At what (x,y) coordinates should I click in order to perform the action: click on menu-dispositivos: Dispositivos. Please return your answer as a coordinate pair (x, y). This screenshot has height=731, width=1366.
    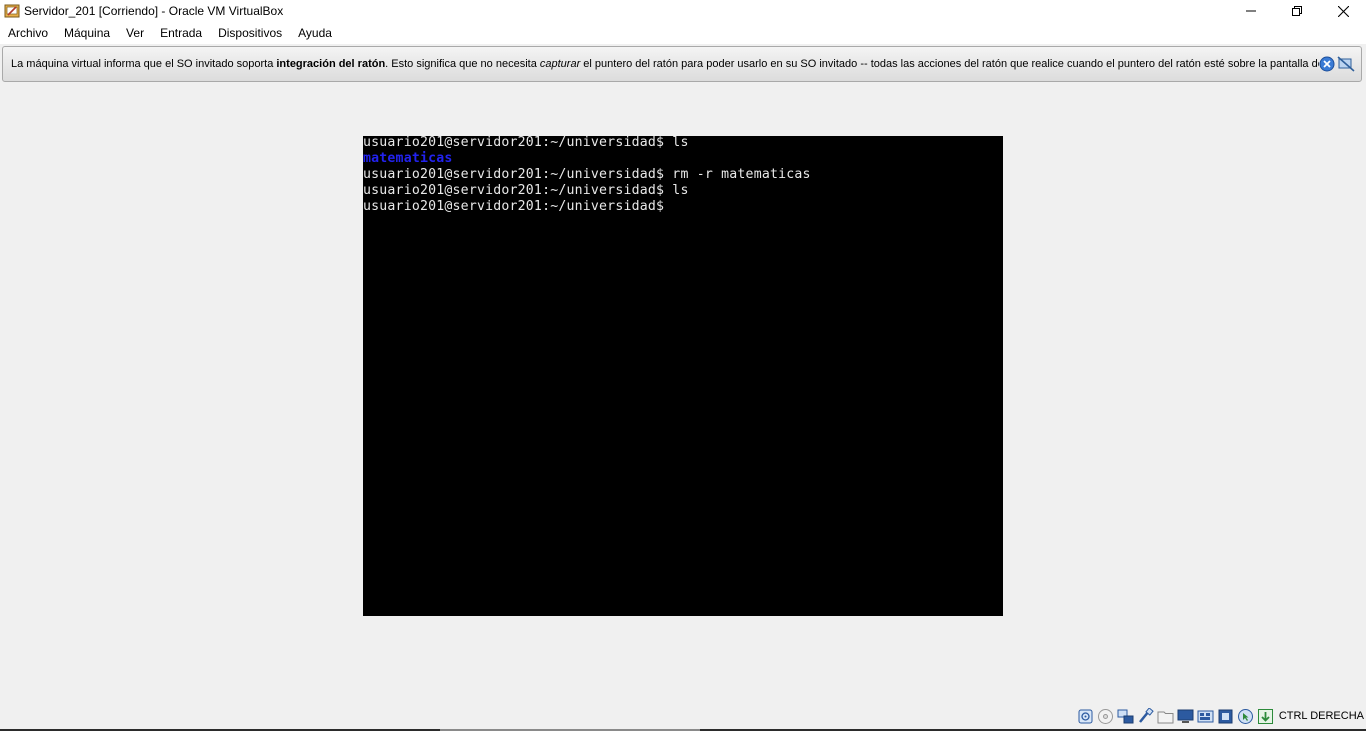
    Looking at the image, I should click on (250, 33).